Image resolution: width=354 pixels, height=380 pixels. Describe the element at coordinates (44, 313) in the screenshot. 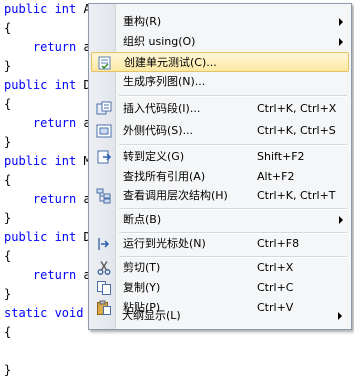

I see `code-keyword: static void` at that location.